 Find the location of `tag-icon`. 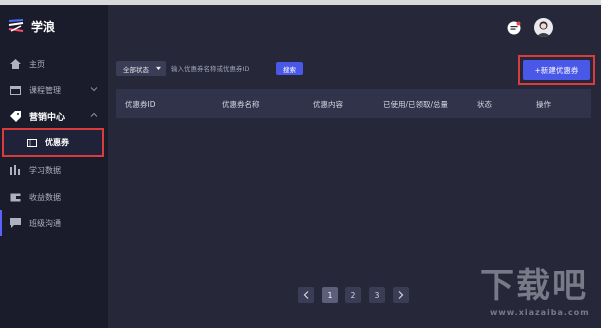

tag-icon is located at coordinates (15, 116).